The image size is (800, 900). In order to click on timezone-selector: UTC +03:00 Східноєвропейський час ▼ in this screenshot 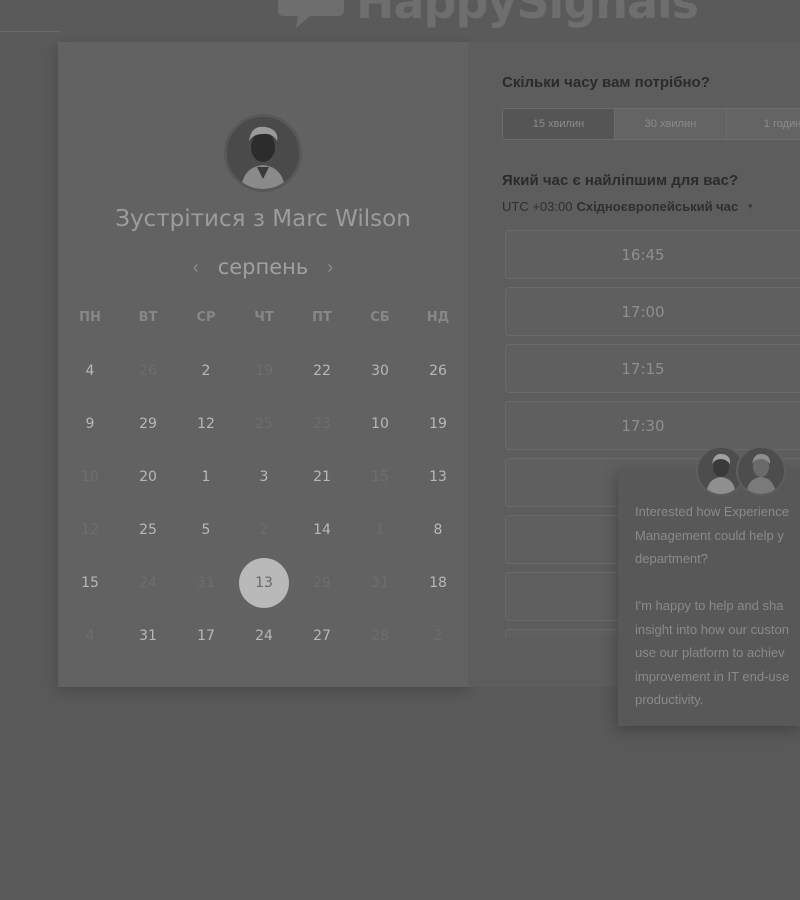, I will do `click(628, 206)`.